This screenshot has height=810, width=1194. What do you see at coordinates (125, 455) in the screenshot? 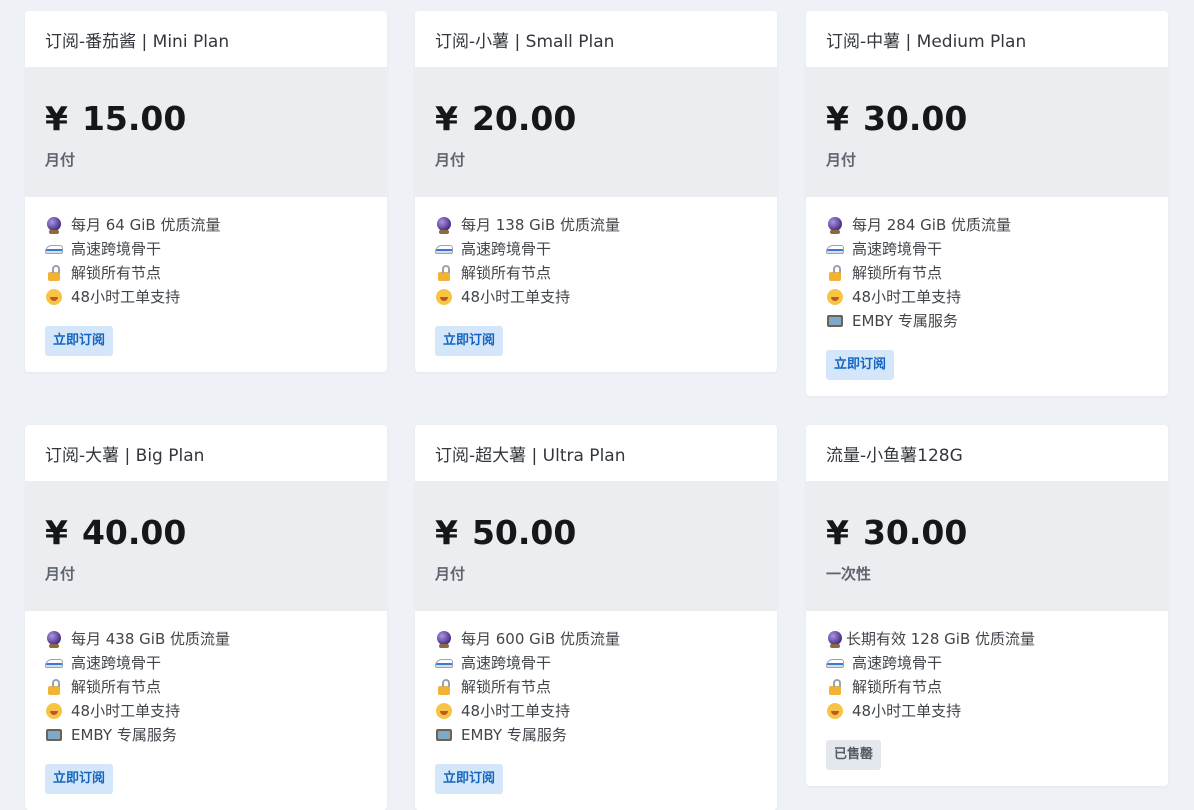
I see `plan-title: 订阅-大薯 | Big Plan` at bounding box center [125, 455].